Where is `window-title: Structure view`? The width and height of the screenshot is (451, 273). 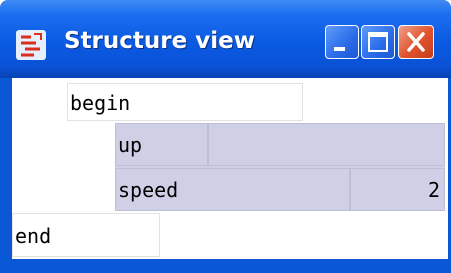
window-title: Structure view is located at coordinates (159, 41).